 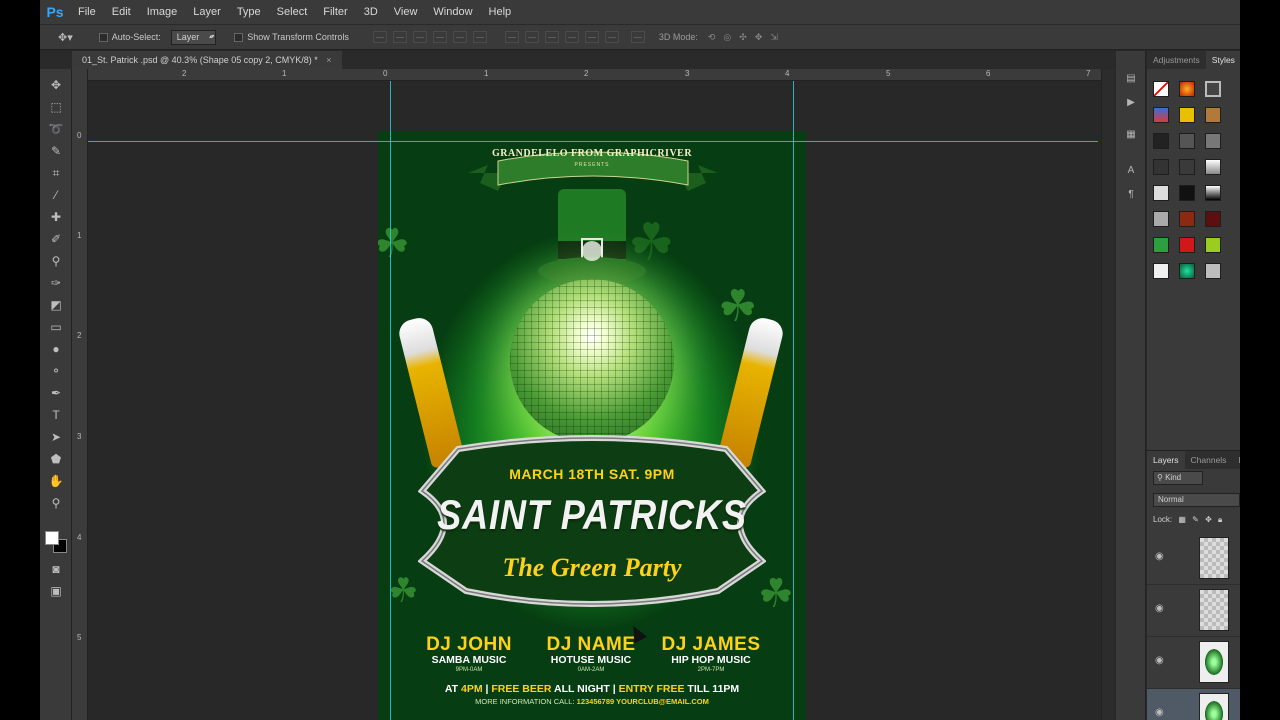 What do you see at coordinates (591, 37) in the screenshot?
I see `distribute-hcenter-icon` at bounding box center [591, 37].